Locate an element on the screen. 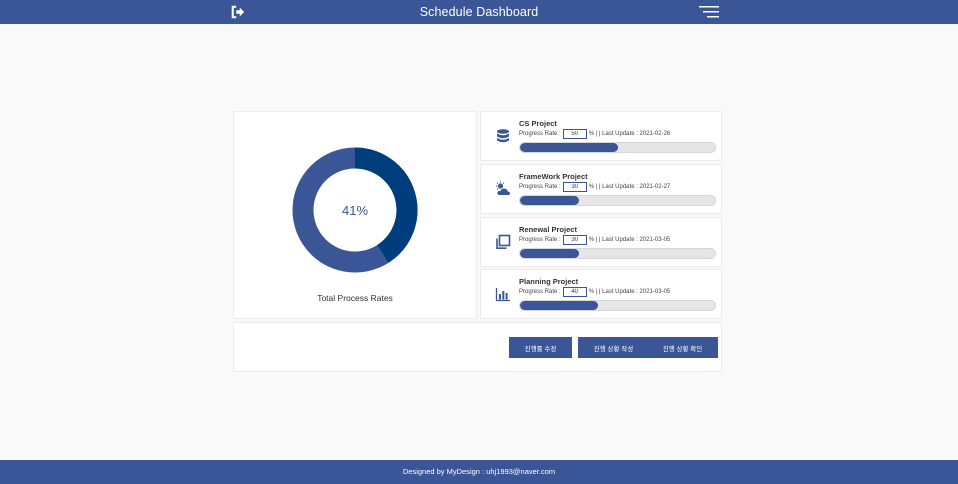  check-status-button: 진행 상황 확인 is located at coordinates (682, 347).